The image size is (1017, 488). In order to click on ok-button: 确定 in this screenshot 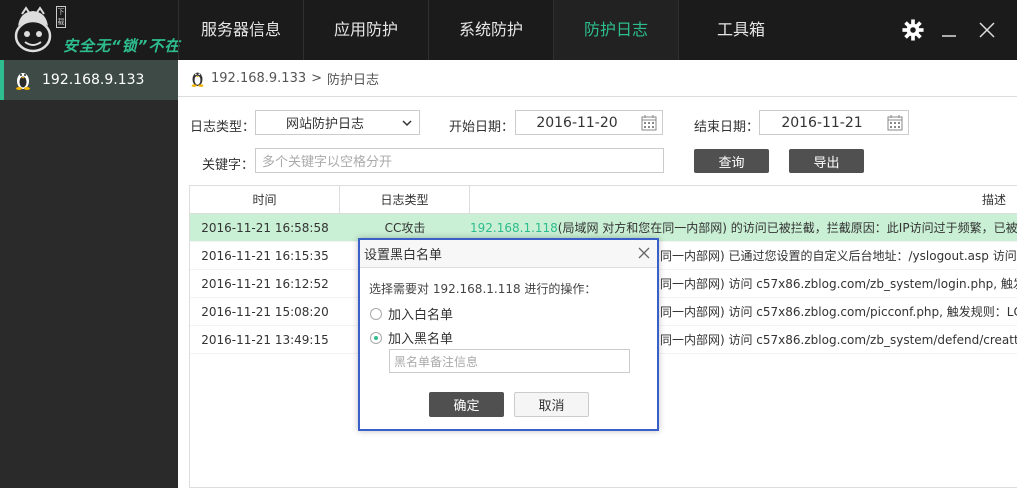, I will do `click(466, 404)`.